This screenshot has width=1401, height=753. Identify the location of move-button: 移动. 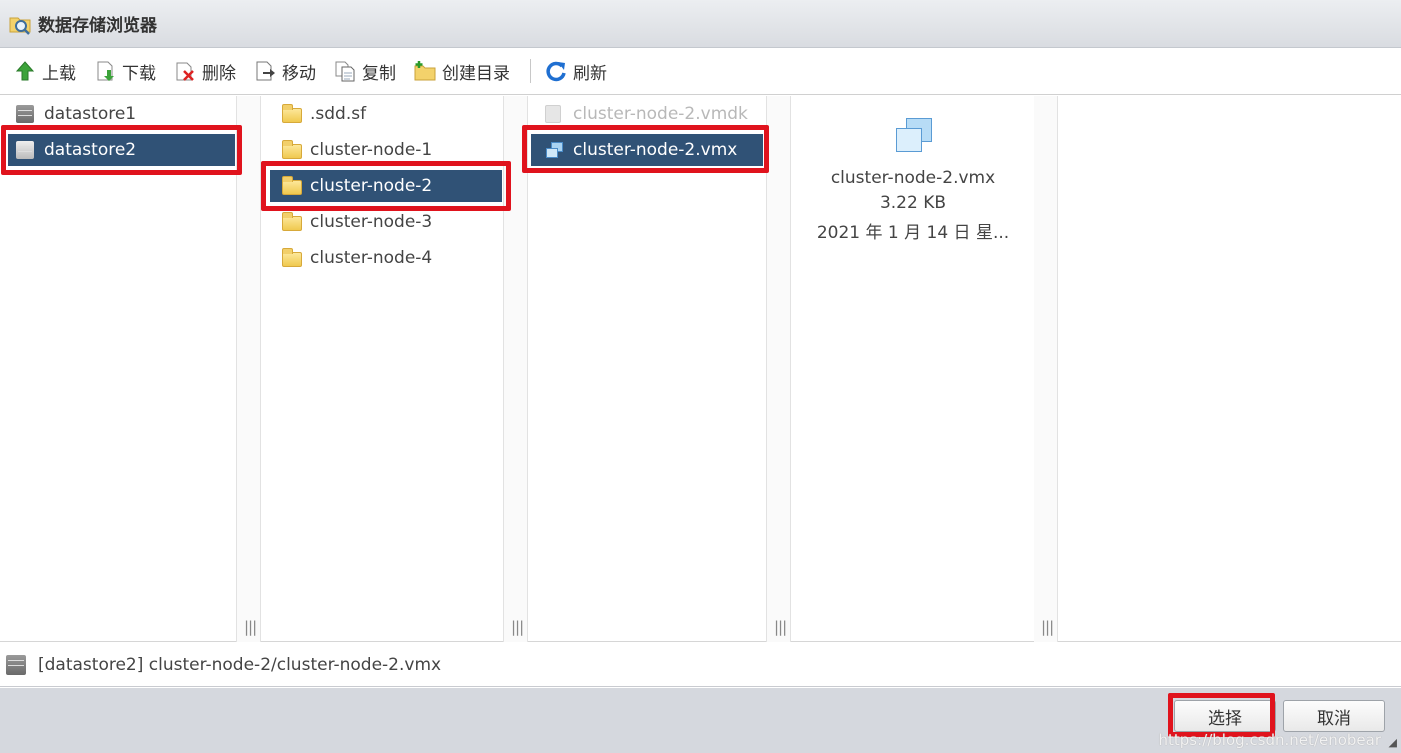
(285, 71).